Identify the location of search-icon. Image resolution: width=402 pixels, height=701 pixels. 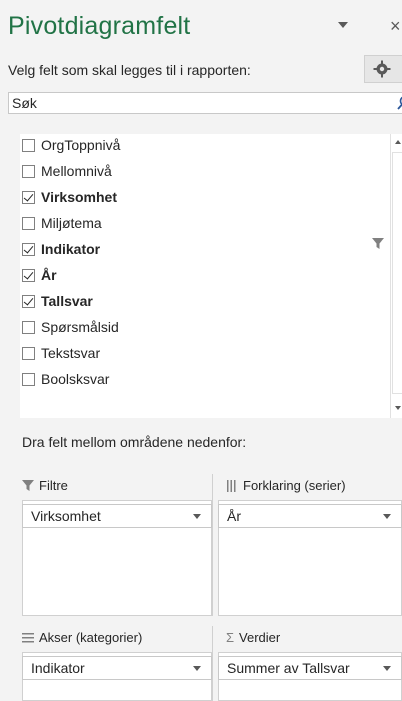
(399, 103).